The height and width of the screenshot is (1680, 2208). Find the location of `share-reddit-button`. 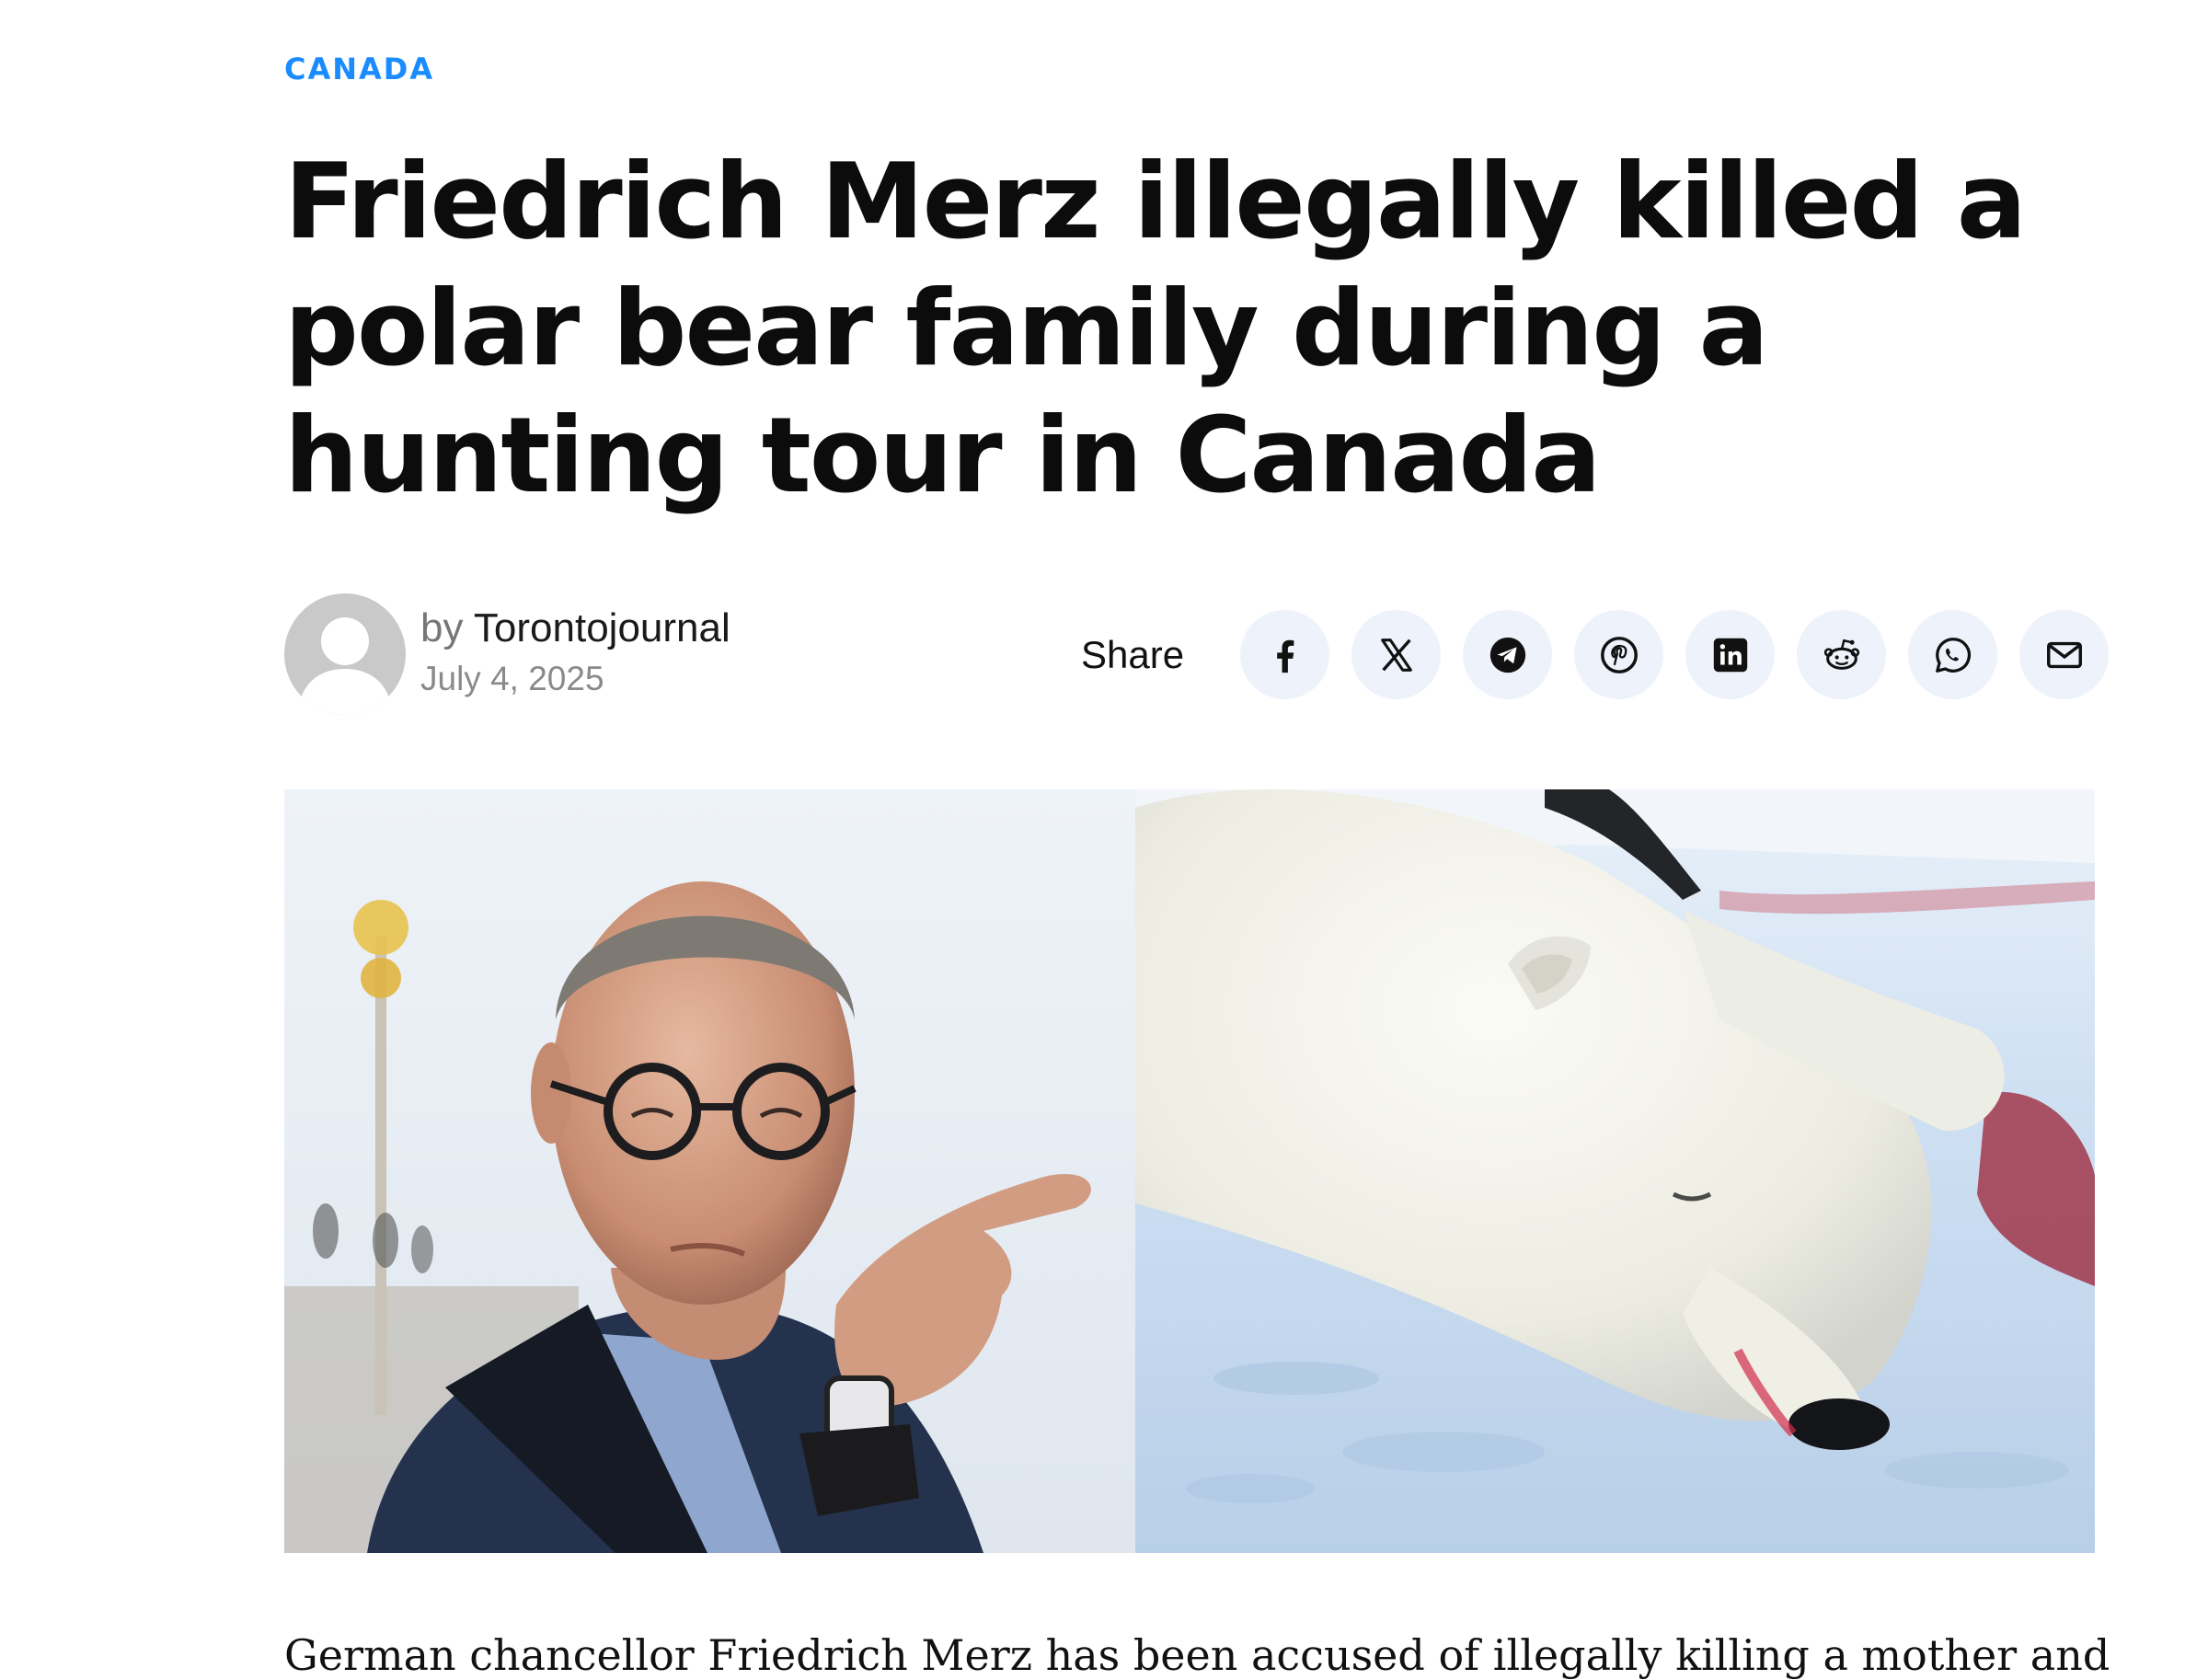

share-reddit-button is located at coordinates (1841, 654).